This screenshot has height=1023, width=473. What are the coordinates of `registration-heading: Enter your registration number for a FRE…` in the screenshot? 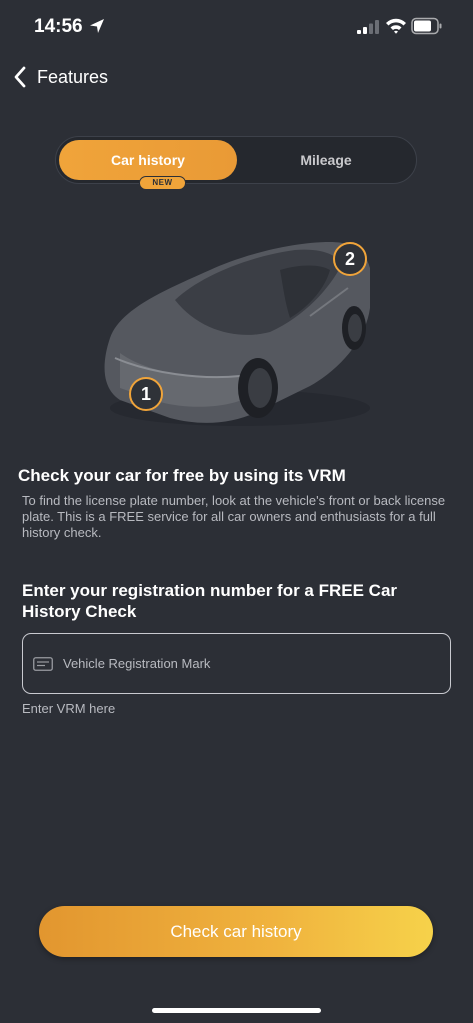 It's located at (210, 601).